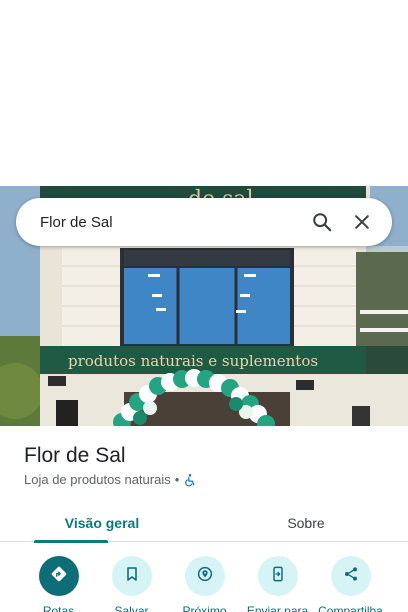 This screenshot has height=612, width=408. I want to click on wheelchair-accessible-icon, so click(190, 480).